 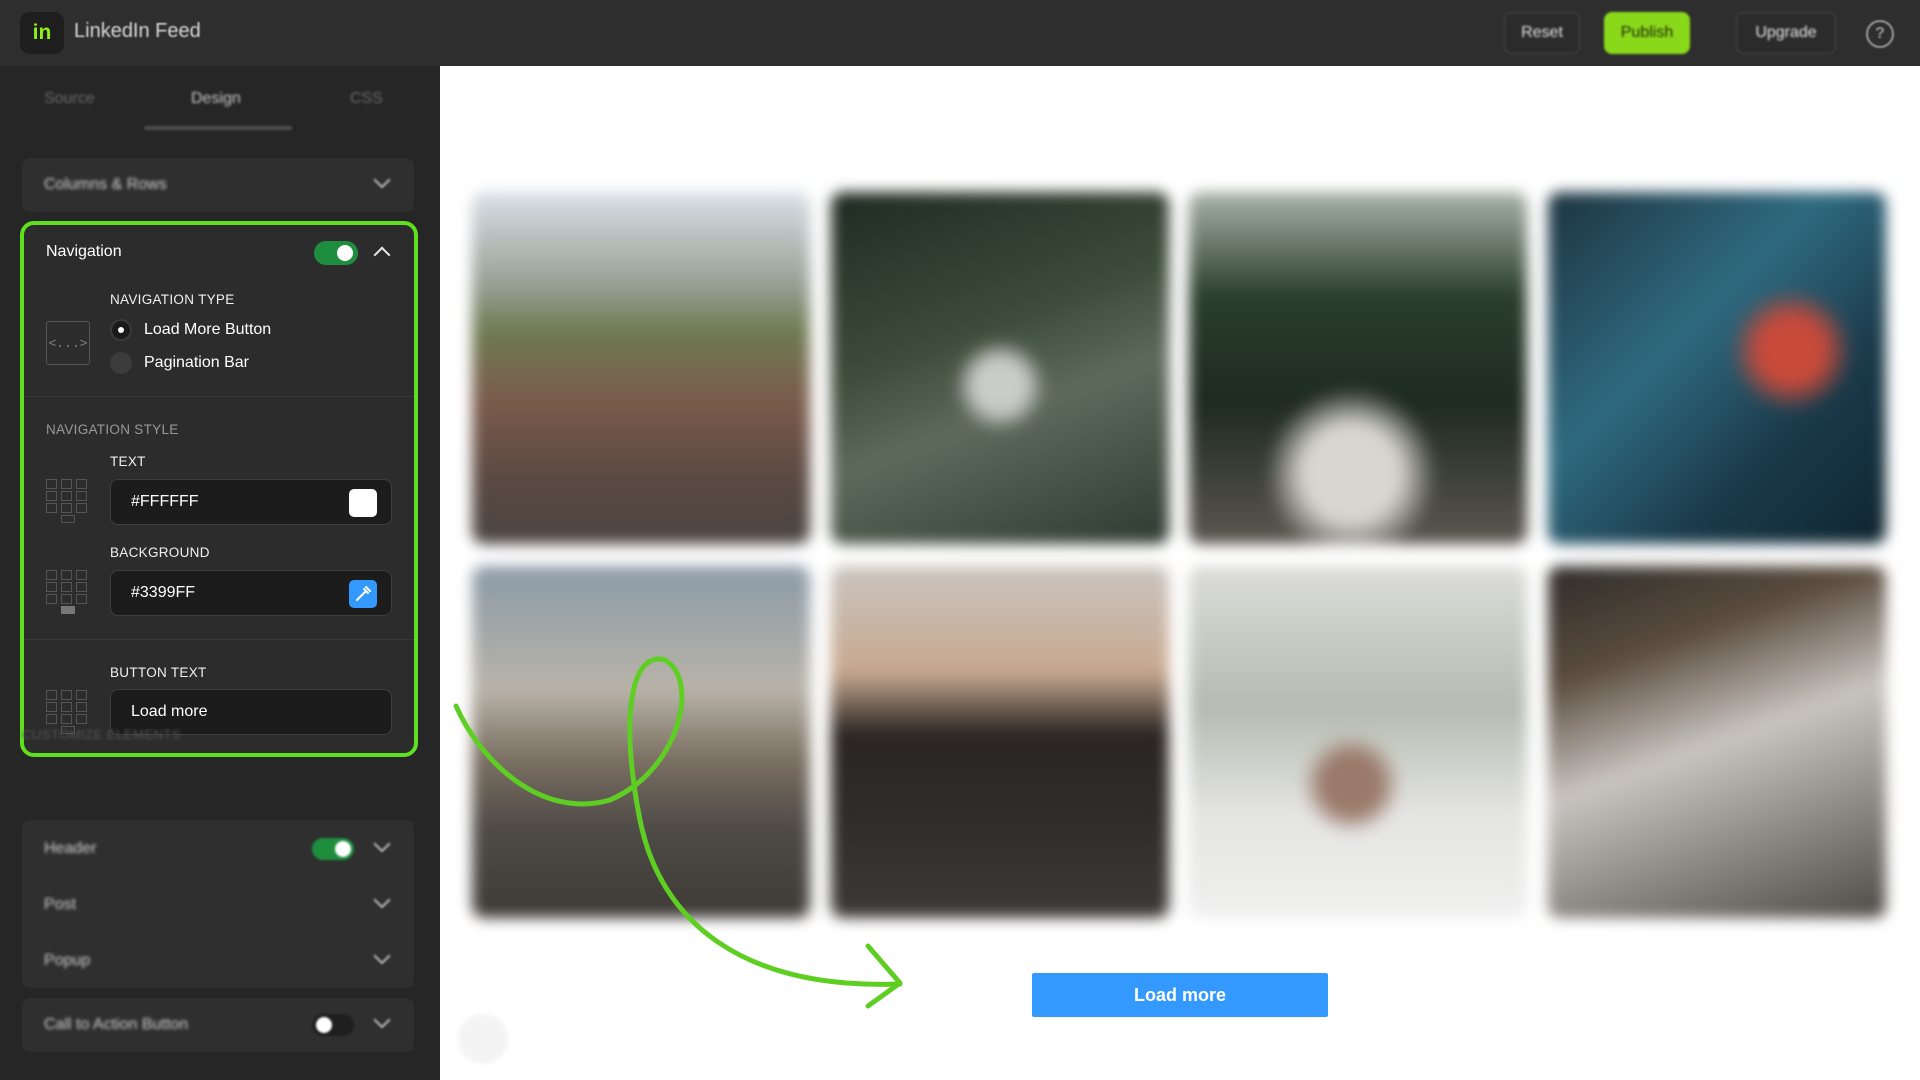 I want to click on feed-photo-snow-monkey, so click(x=1358, y=742).